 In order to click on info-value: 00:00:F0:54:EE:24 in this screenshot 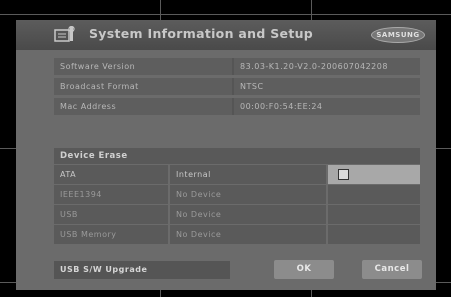, I will do `click(327, 106)`.